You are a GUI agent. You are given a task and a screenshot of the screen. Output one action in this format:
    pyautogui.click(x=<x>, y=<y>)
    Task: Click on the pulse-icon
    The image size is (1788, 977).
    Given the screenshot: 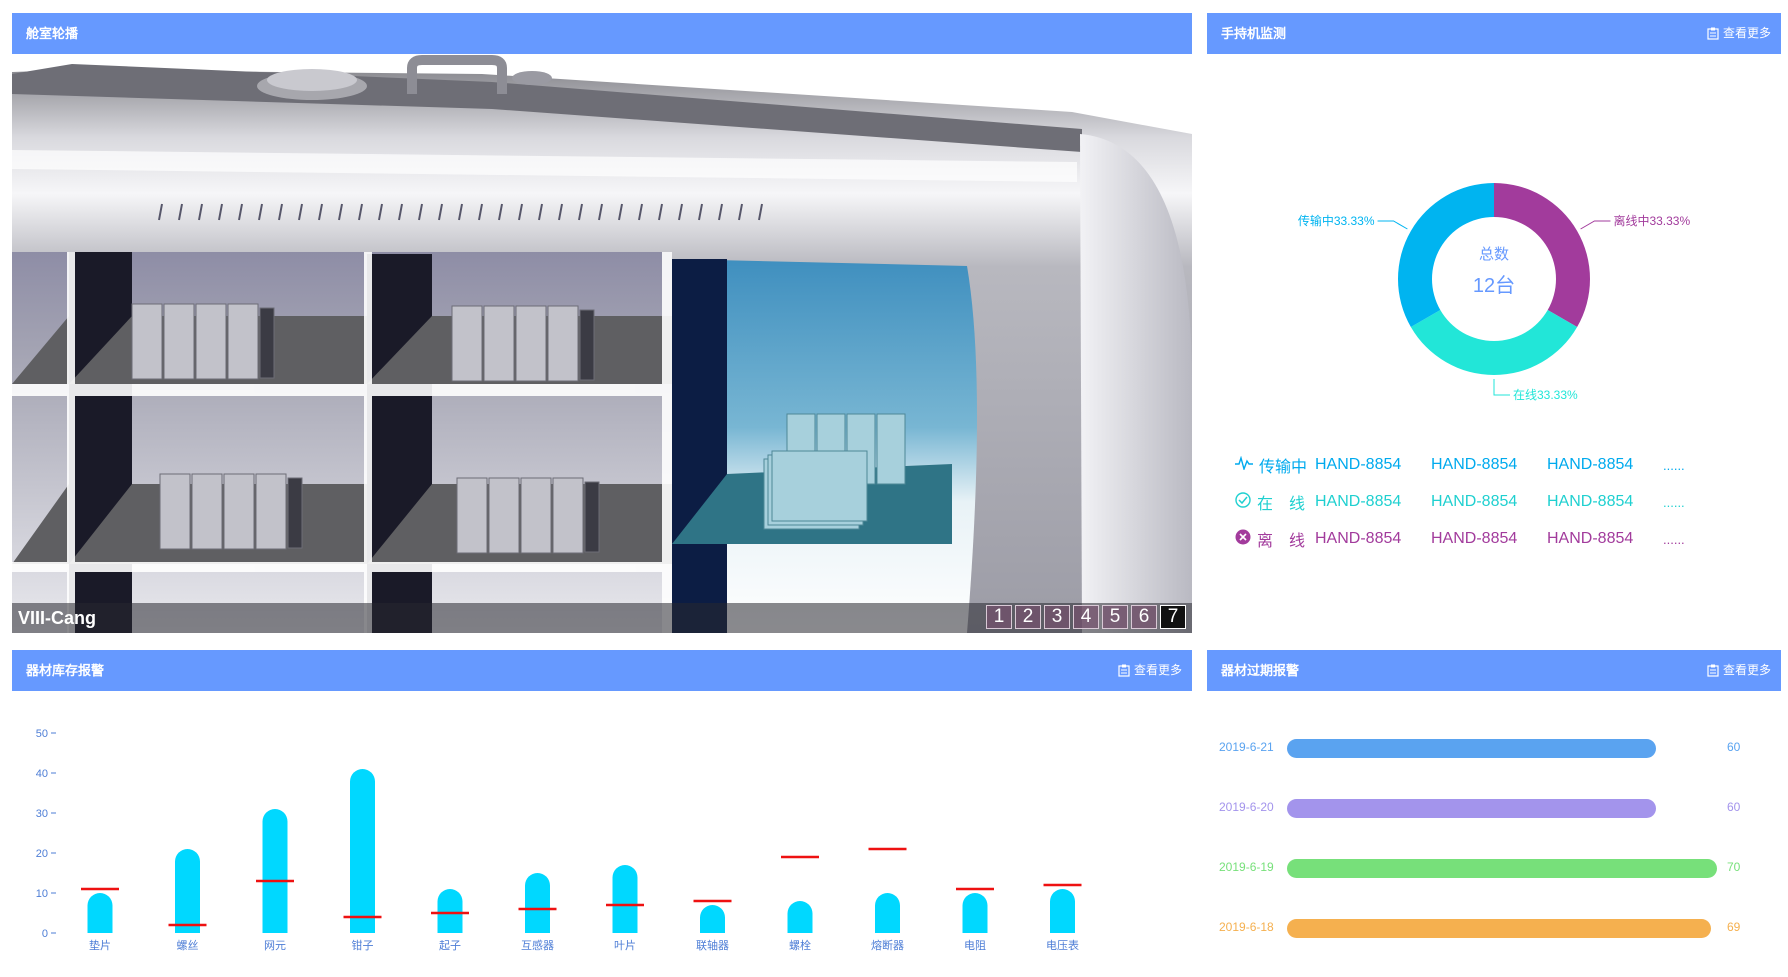 What is the action you would take?
    pyautogui.click(x=1244, y=465)
    